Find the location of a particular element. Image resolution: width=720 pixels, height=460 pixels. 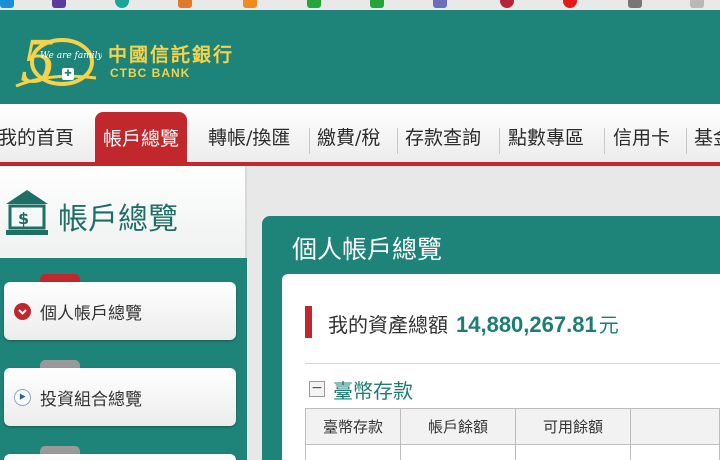

ctbc-logo-icon: 5 We are family is located at coordinates (56, 61).